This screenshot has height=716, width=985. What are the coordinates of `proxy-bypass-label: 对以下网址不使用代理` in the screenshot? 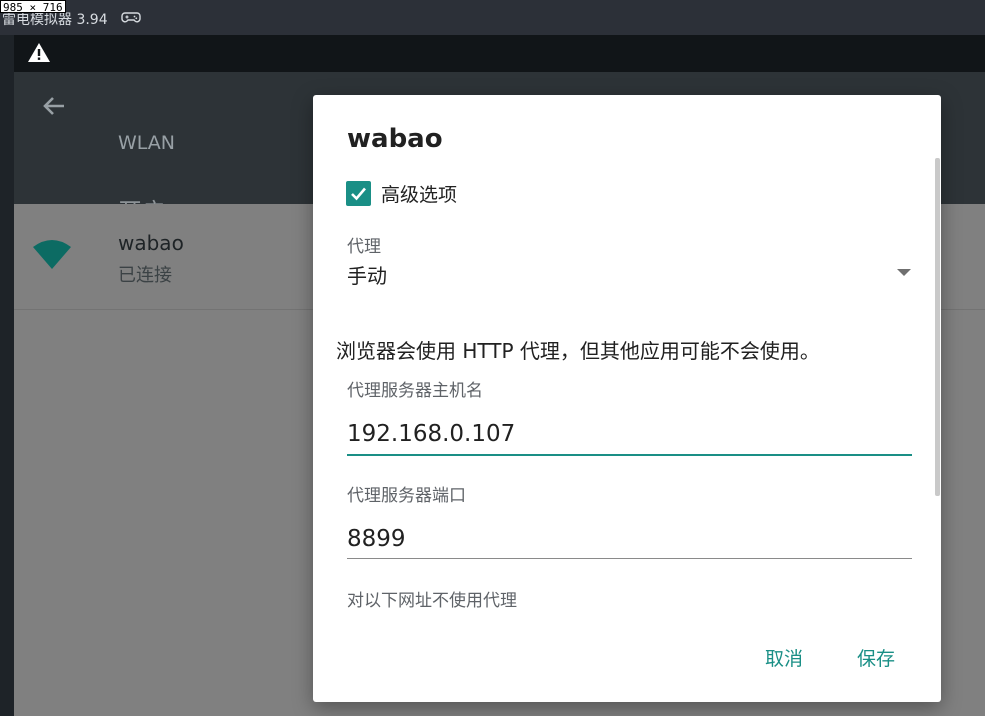 It's located at (432, 598).